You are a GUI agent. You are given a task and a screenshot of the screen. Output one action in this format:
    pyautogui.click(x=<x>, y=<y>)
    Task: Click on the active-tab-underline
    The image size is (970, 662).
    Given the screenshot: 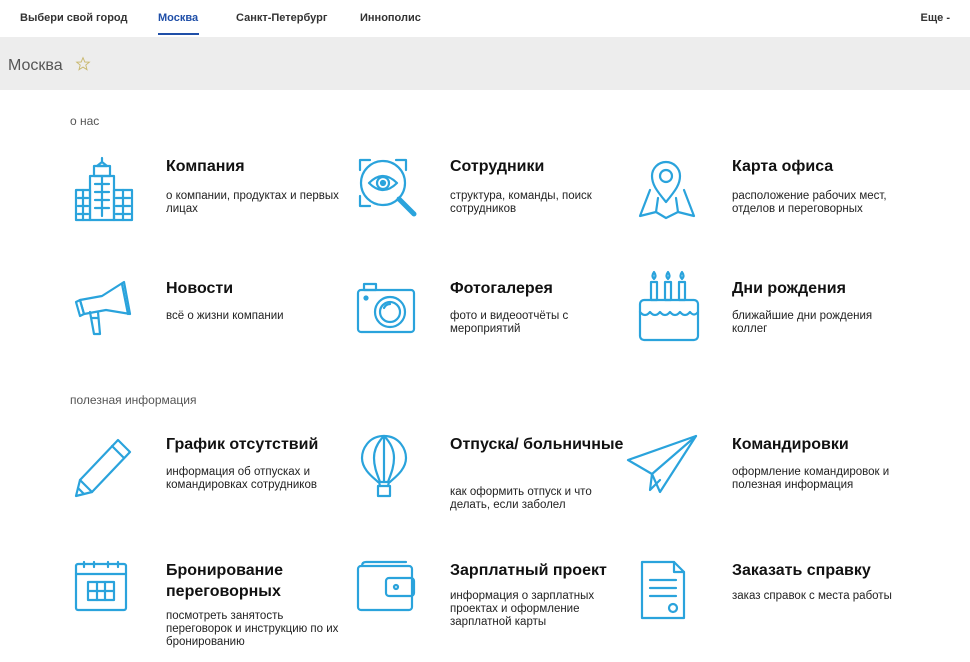 What is the action you would take?
    pyautogui.click(x=178, y=34)
    